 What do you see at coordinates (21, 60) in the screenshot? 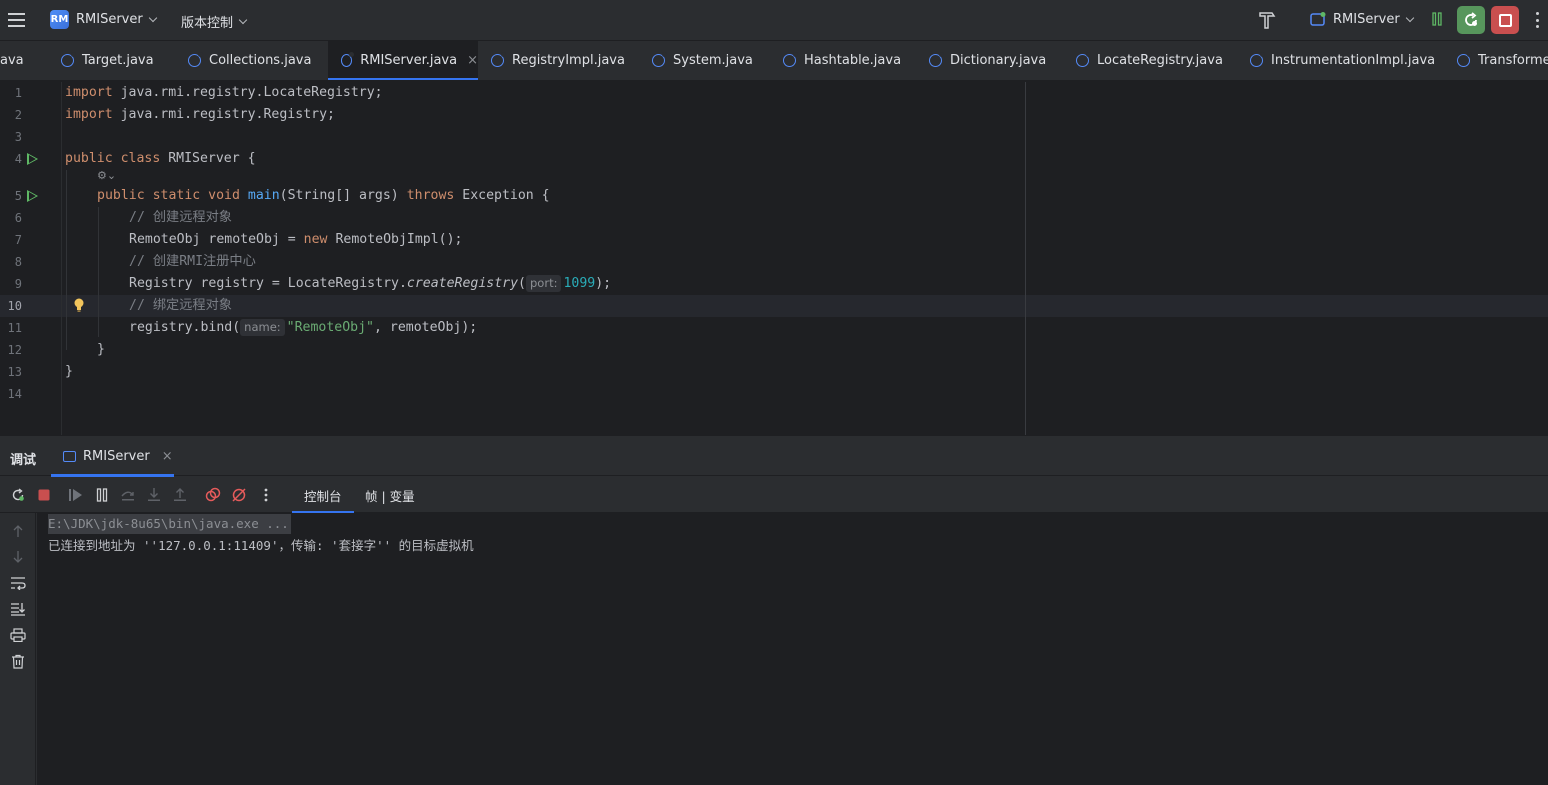
I see `editor-tab: ava` at bounding box center [21, 60].